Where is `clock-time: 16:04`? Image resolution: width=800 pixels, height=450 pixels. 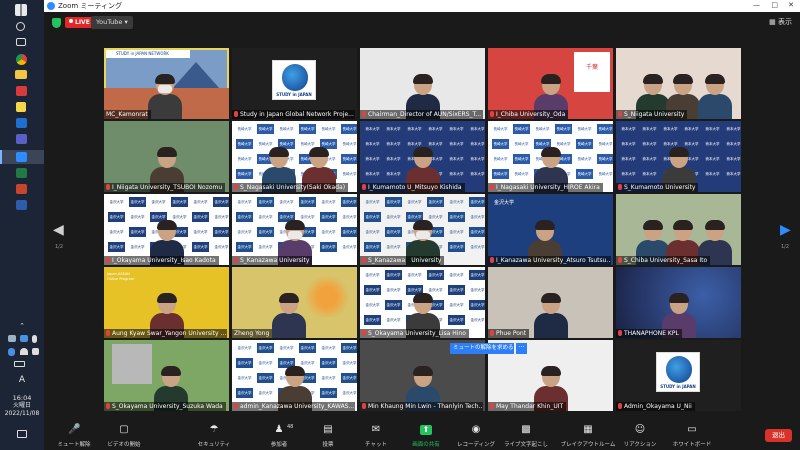
clock-time: 16:04 is located at coordinates (22, 398).